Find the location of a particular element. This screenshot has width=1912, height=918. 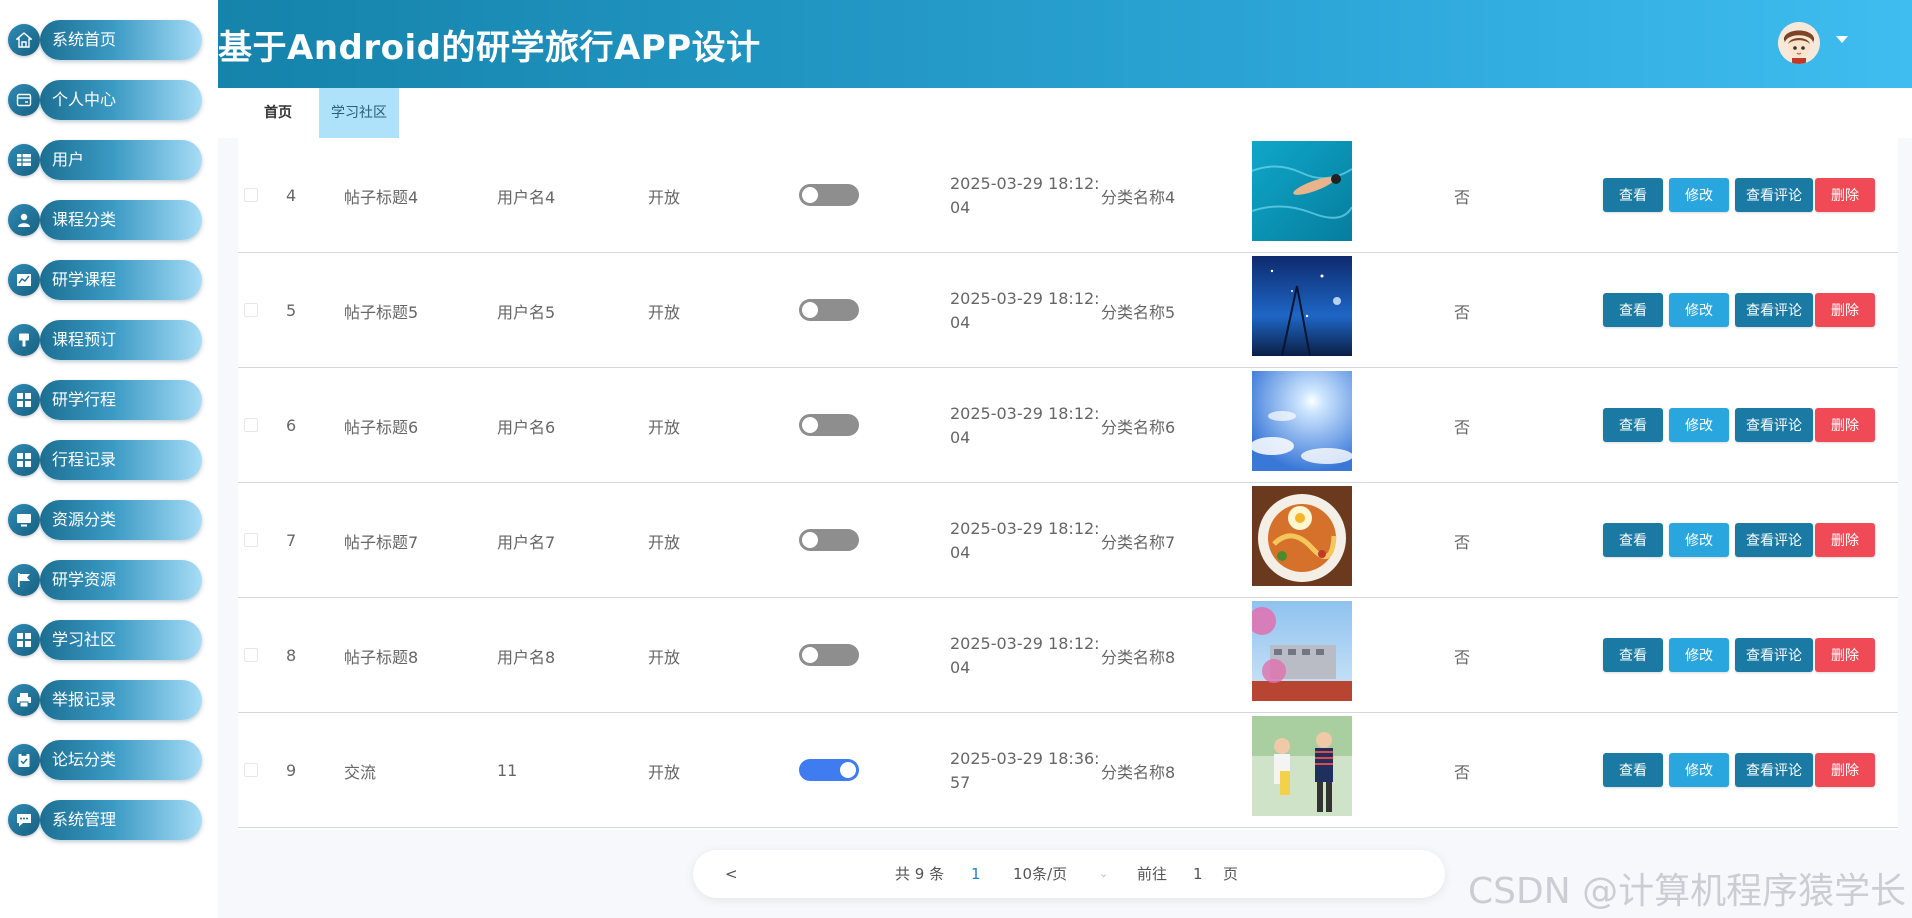

monitor-icon is located at coordinates (24, 520).